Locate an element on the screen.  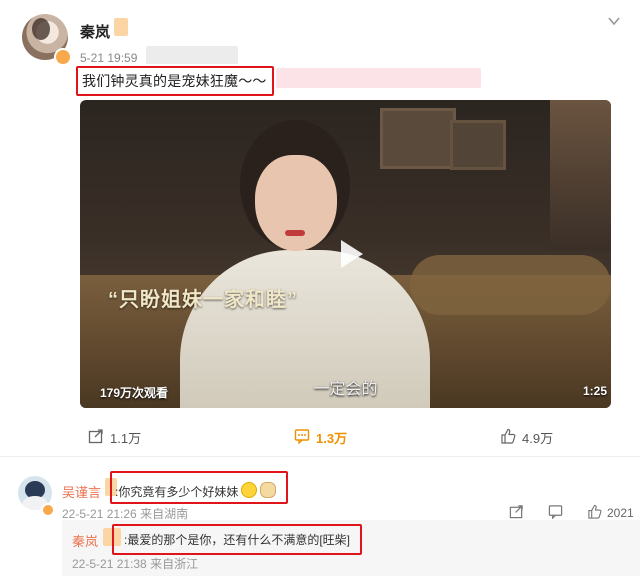
video-person-lips is located at coordinates (295, 233).